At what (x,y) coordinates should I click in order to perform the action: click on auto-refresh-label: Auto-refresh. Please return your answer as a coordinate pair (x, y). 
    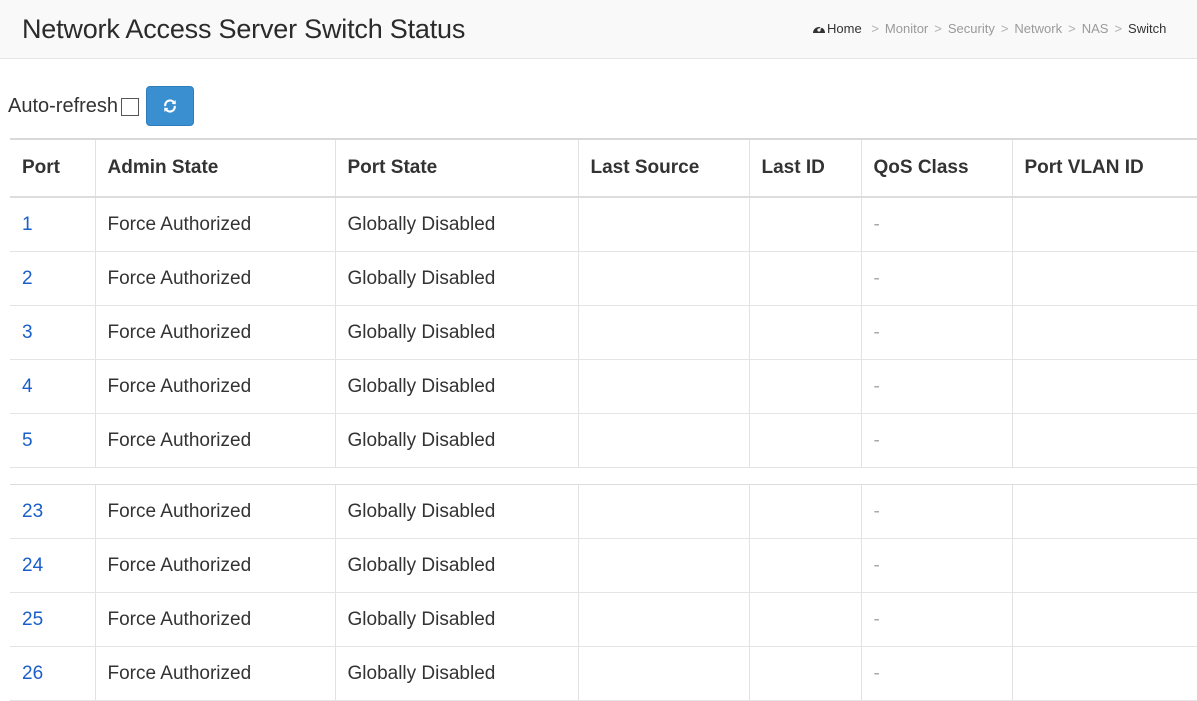
    Looking at the image, I should click on (63, 105).